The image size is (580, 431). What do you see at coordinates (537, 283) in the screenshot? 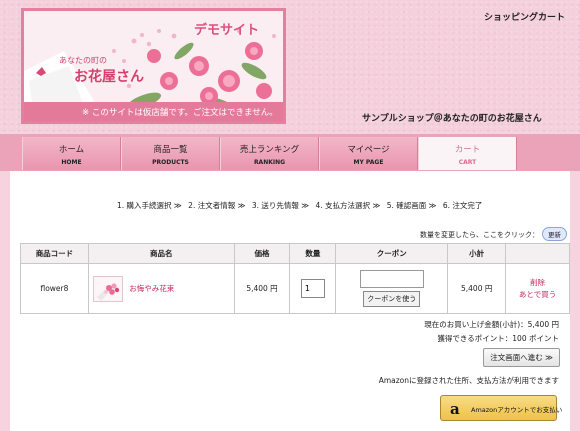
I see `delete-link: 削除` at bounding box center [537, 283].